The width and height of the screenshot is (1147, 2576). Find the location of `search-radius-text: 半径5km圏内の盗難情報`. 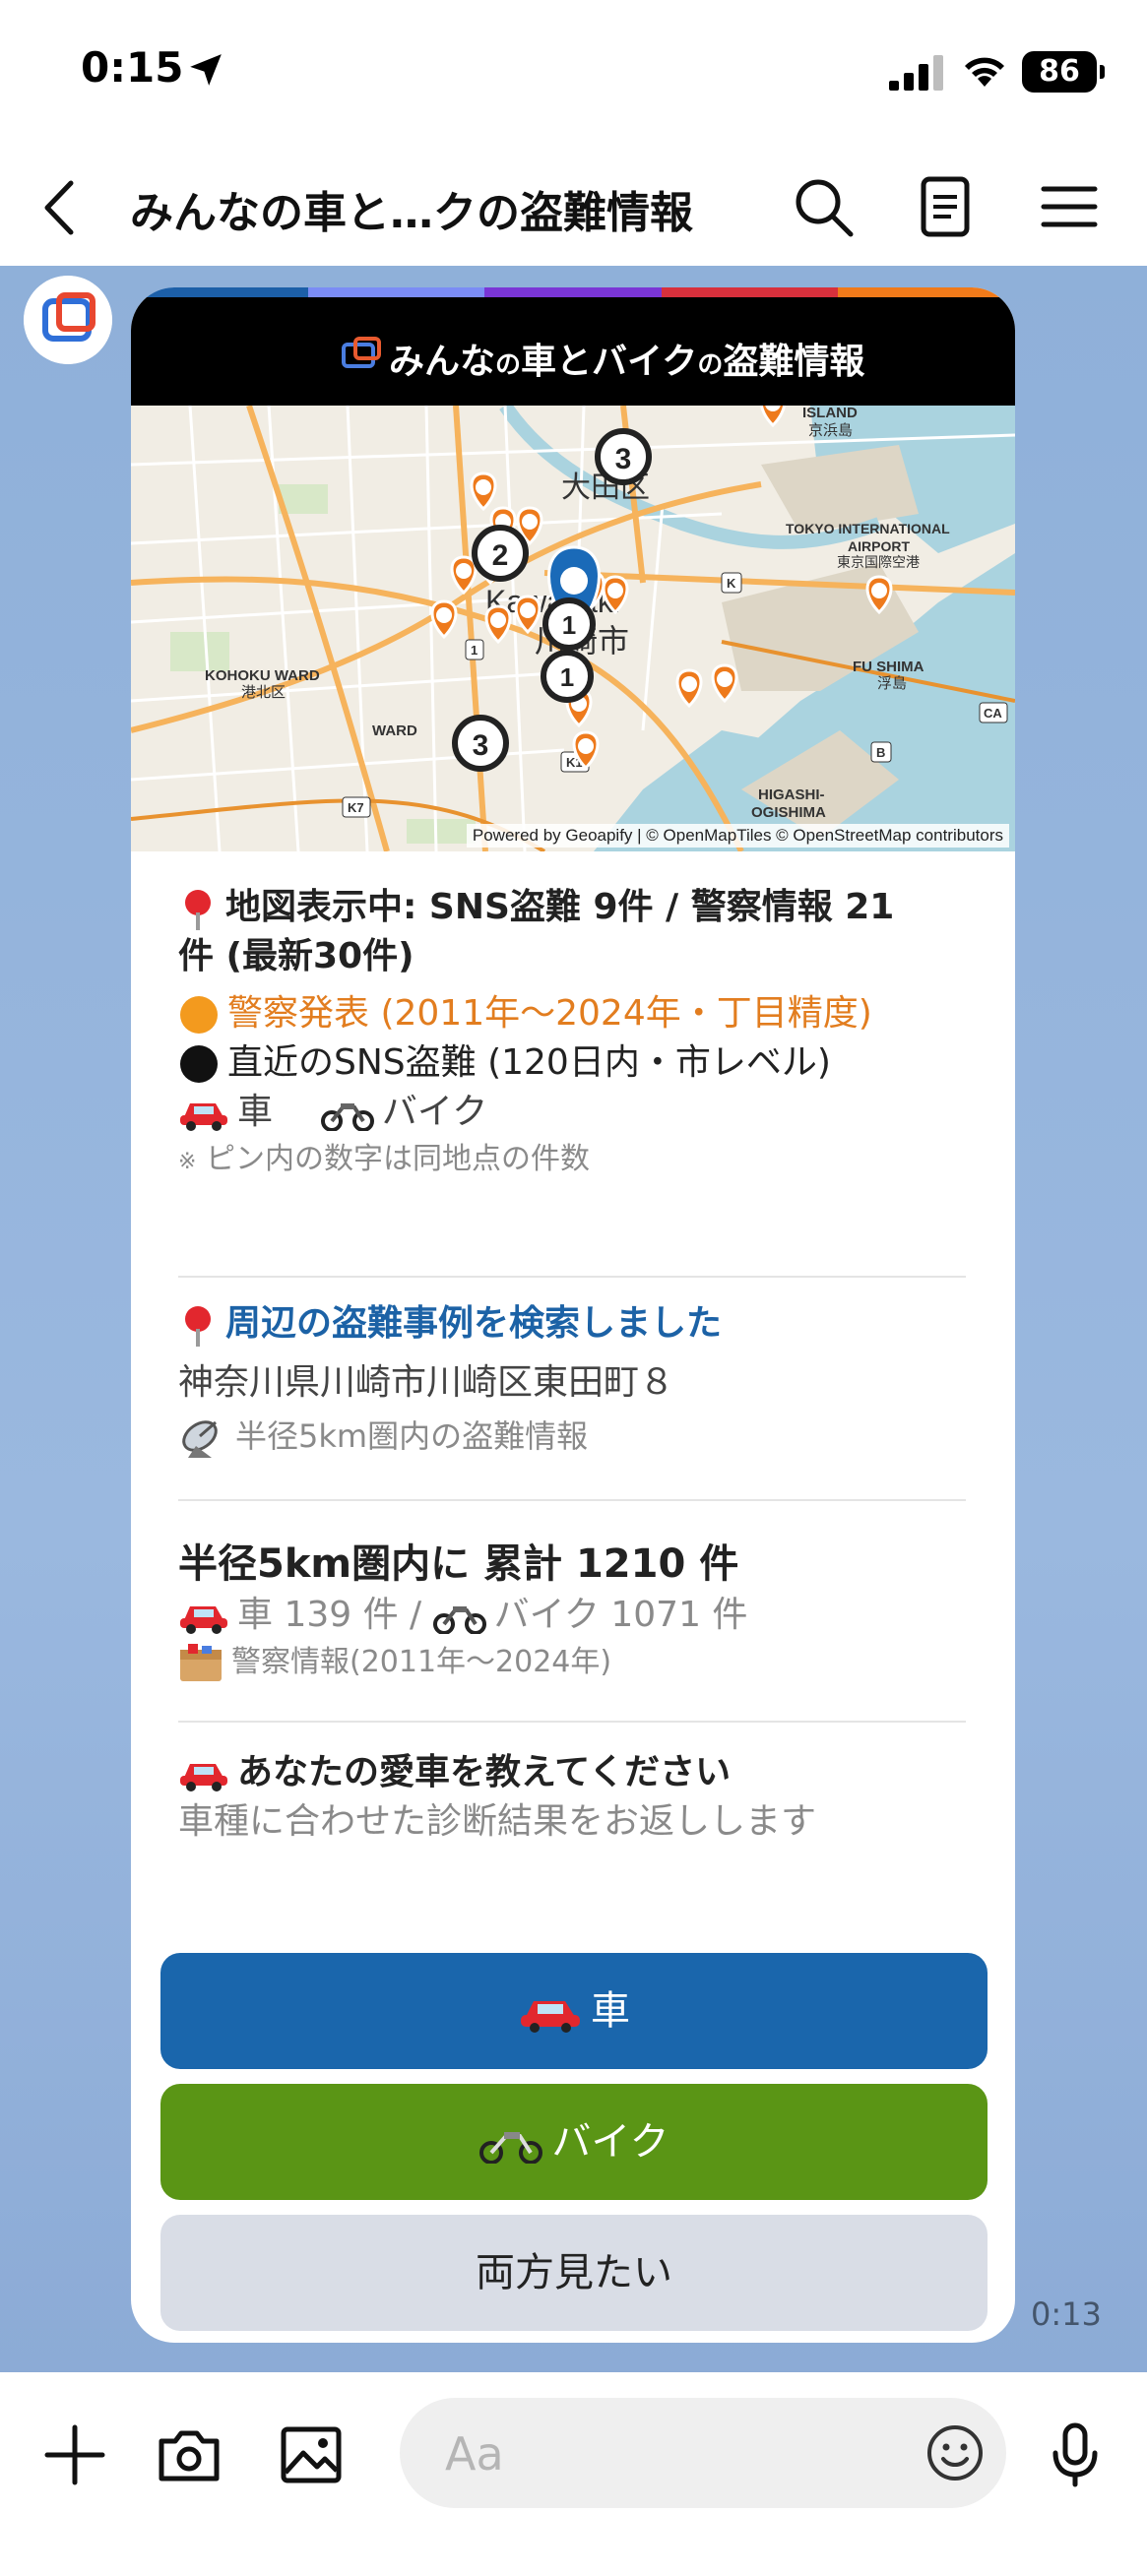

search-radius-text: 半径5km圏内の盗難情報 is located at coordinates (412, 1436).